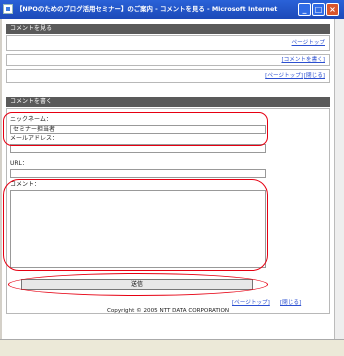  What do you see at coordinates (332, 9) in the screenshot?
I see `close-window-button: ×` at bounding box center [332, 9].